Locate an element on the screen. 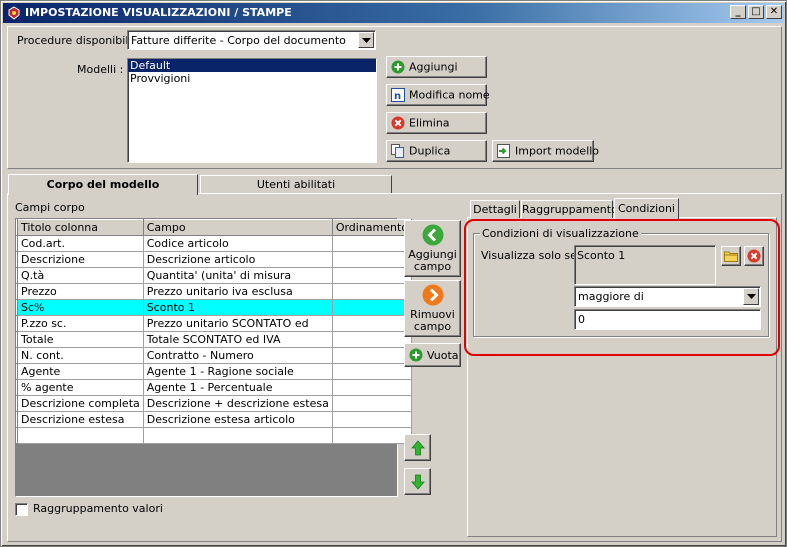  table-row: Q.tà Quantita' (unita' di misura is located at coordinates (214, 275).